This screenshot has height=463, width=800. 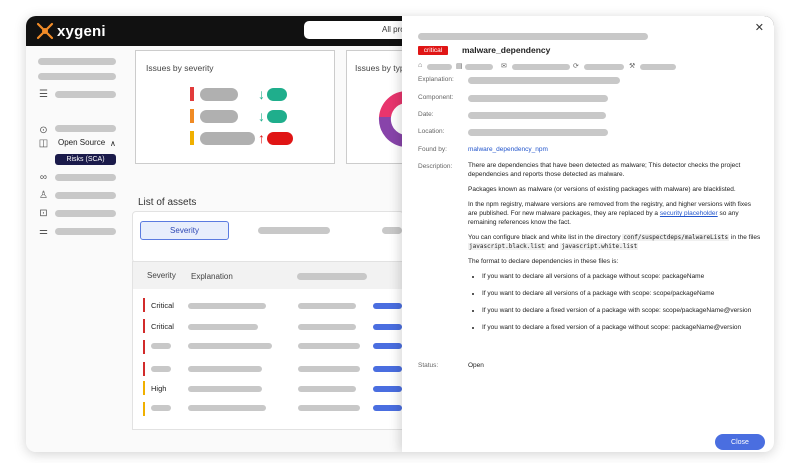 I want to click on envelope-icon: ✉, so click(x=504, y=66).